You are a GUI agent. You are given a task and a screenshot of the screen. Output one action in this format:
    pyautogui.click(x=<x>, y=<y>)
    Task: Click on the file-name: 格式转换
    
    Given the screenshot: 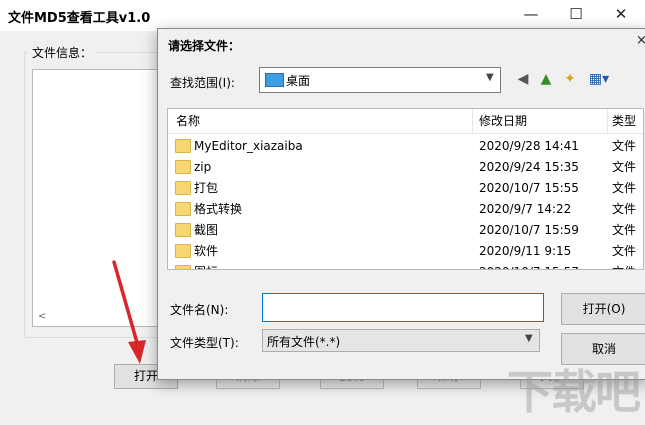 What is the action you would take?
    pyautogui.click(x=218, y=209)
    